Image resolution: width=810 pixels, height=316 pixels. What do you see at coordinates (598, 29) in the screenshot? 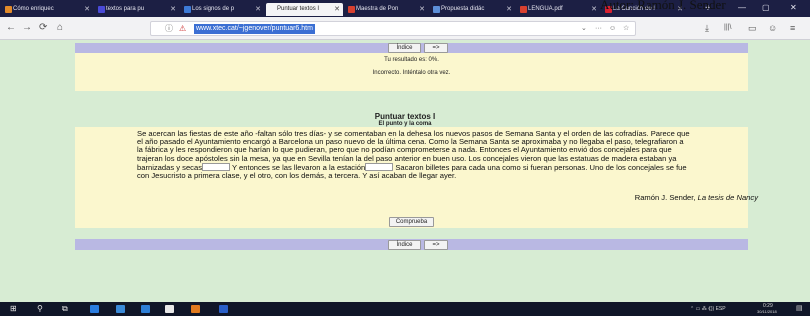
I see `page-actions-icon: ···` at bounding box center [598, 29].